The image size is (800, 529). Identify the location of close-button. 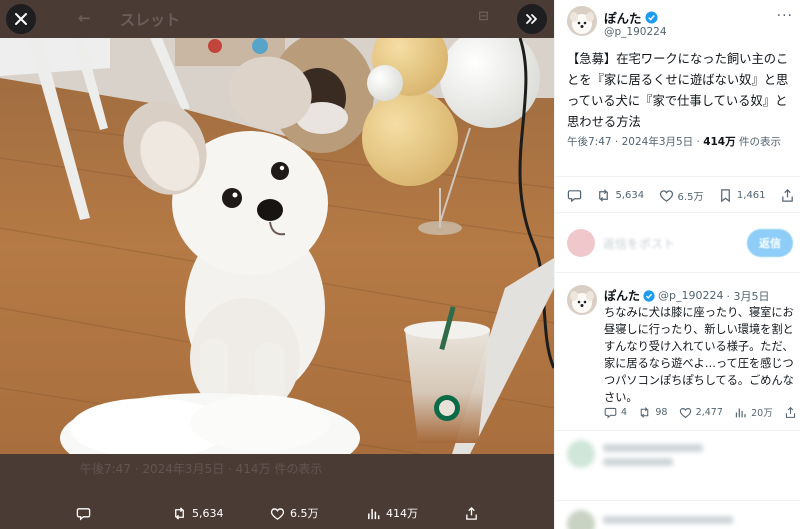
(21, 19).